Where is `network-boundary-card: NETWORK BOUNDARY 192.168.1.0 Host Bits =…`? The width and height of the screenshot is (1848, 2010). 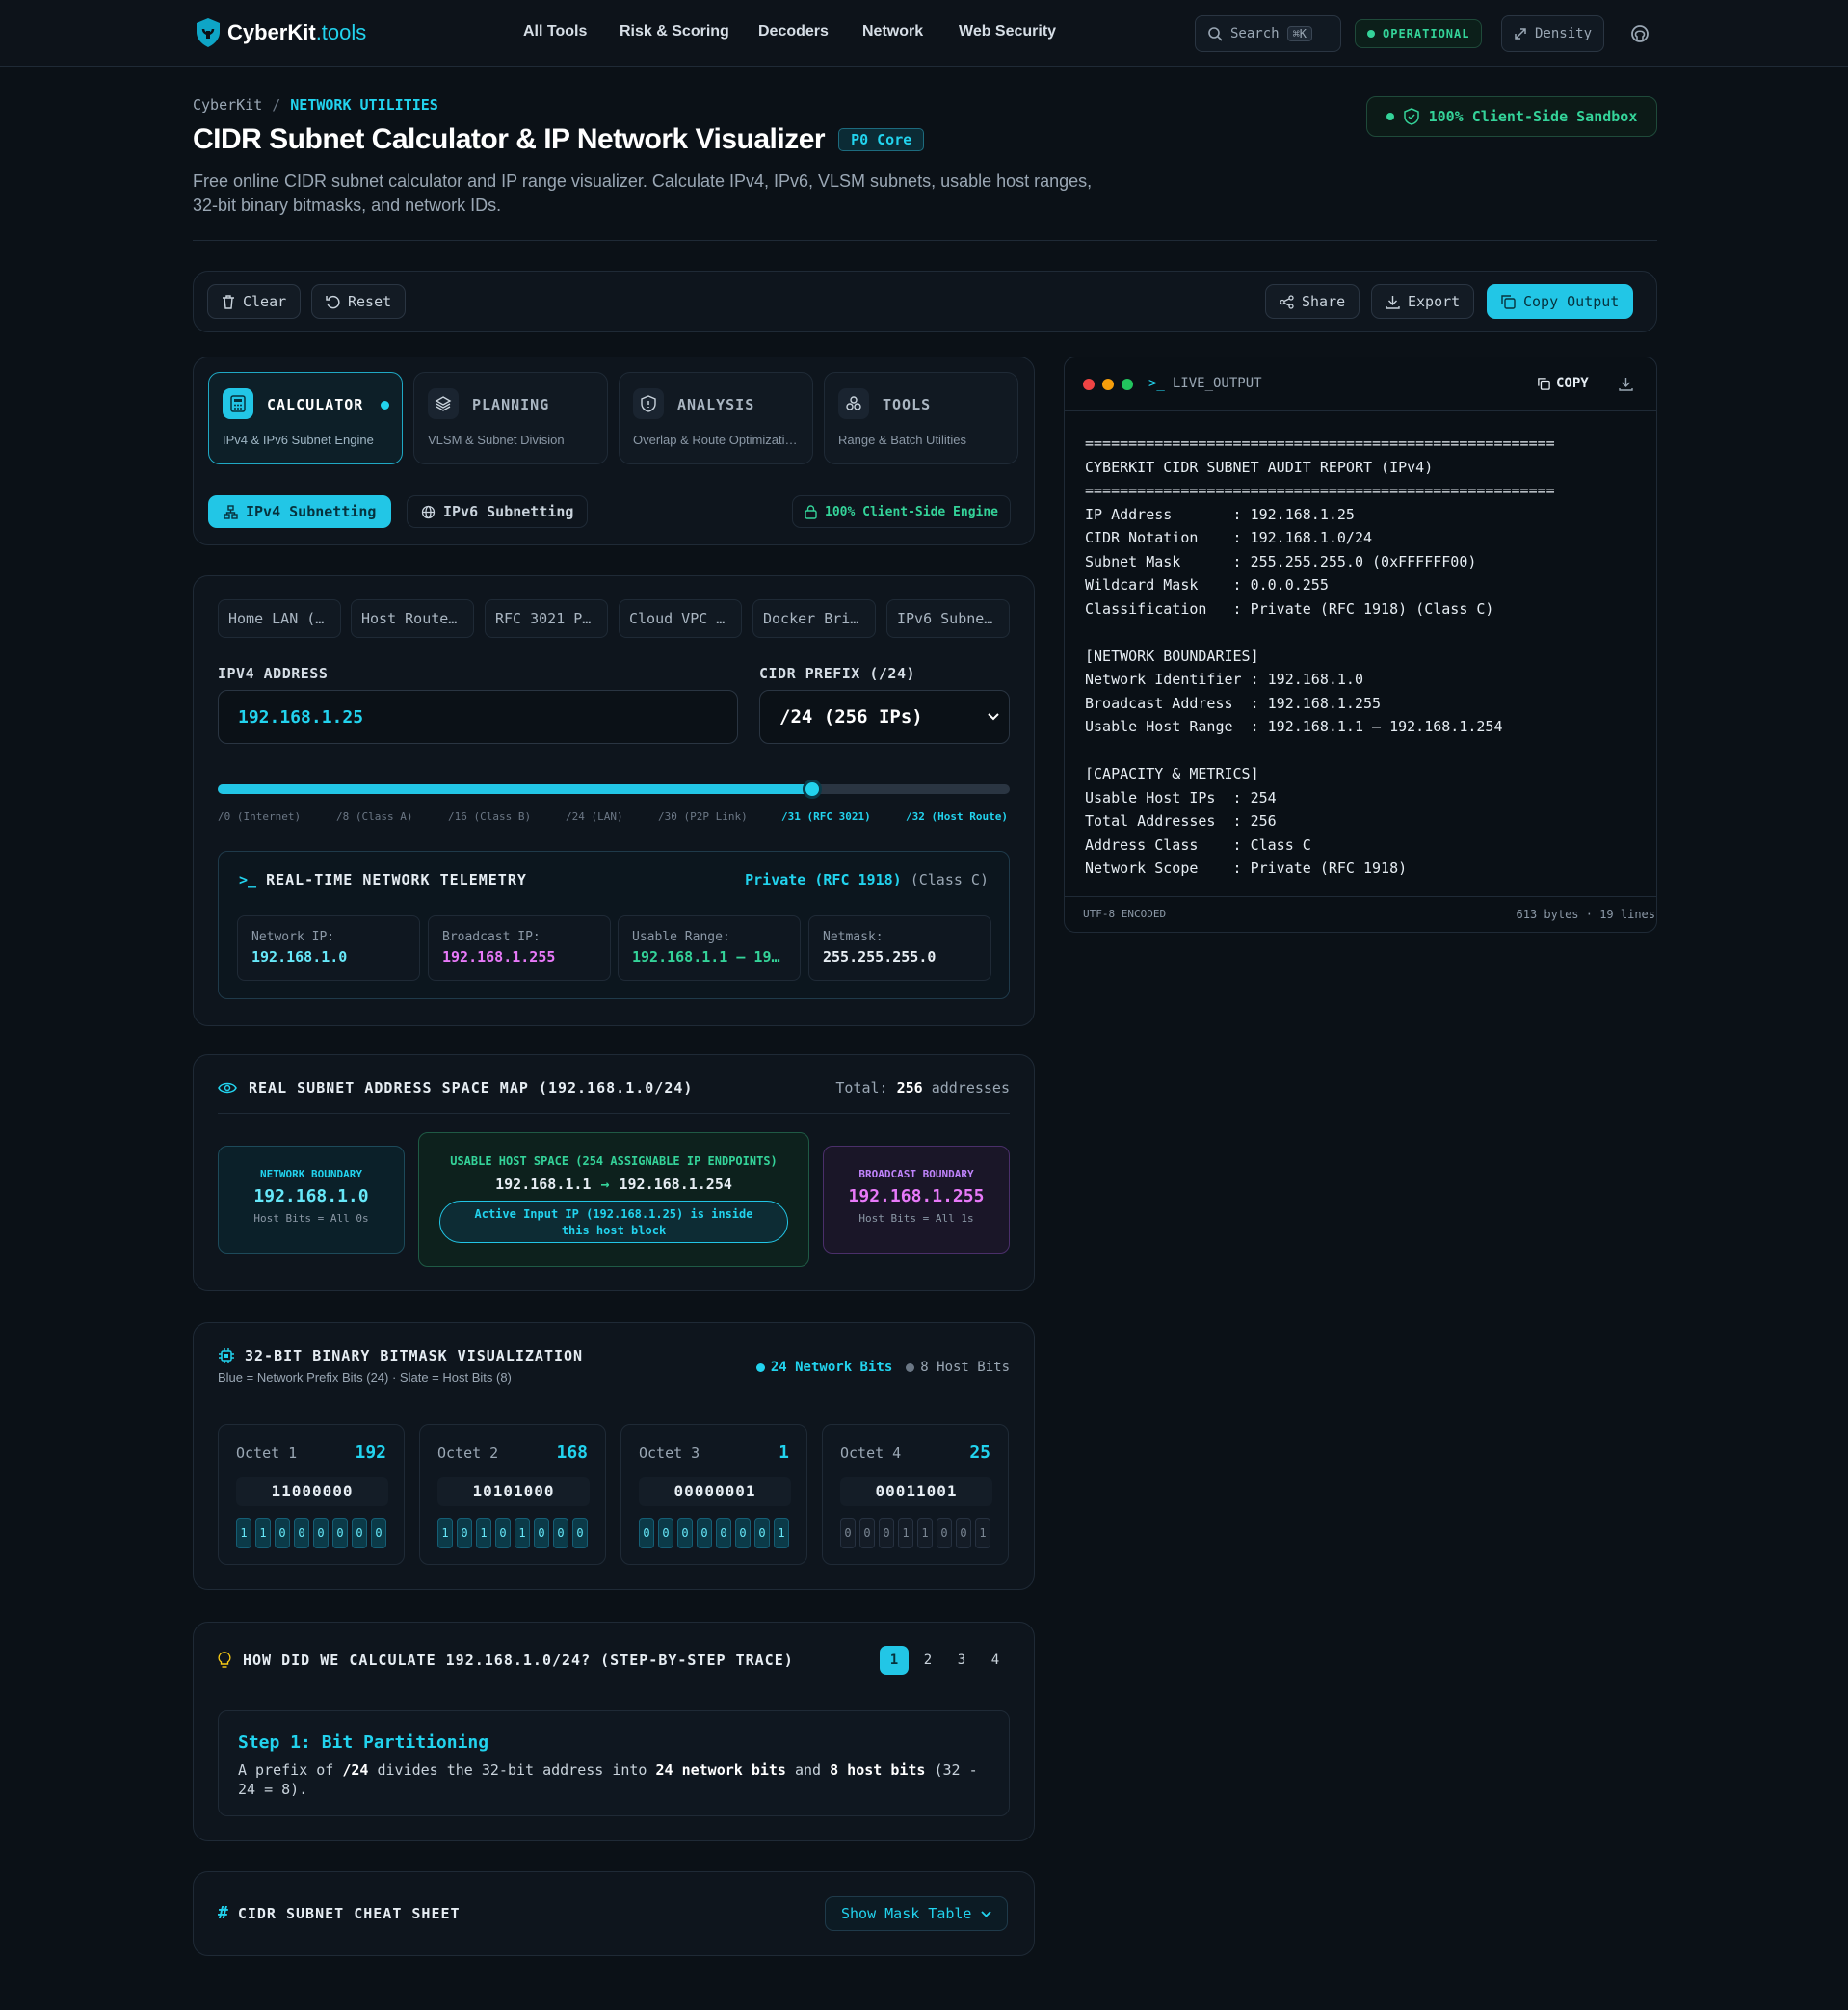
network-boundary-card: NETWORK BOUNDARY 192.168.1.0 Host Bits =… is located at coordinates (311, 1200).